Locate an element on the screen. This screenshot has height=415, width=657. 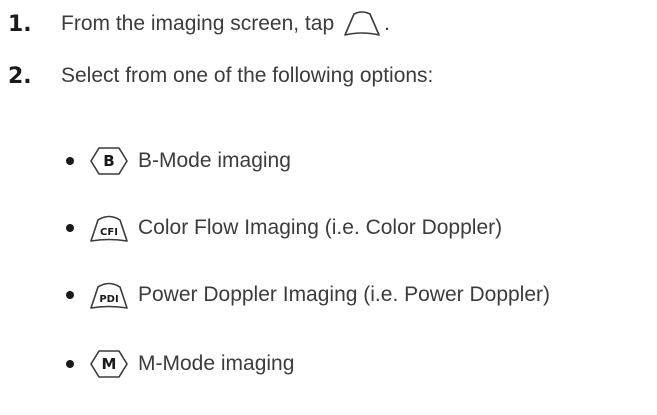
pdi-icon-label: PDI is located at coordinates (109, 299).